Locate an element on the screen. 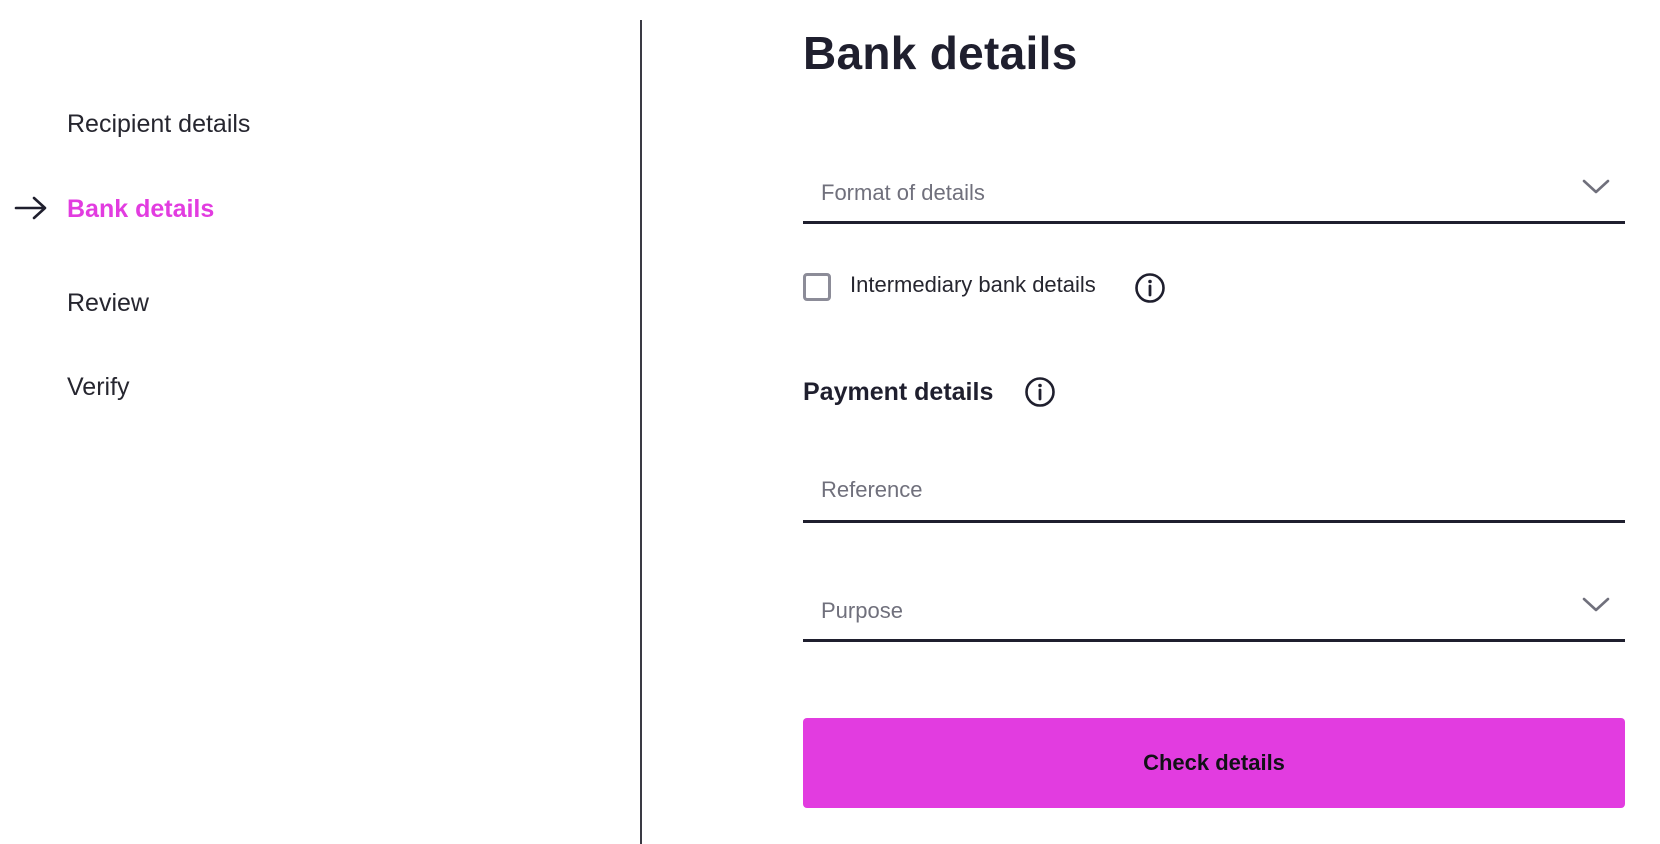 The image size is (1660, 844). page-title: Bank details is located at coordinates (940, 53).